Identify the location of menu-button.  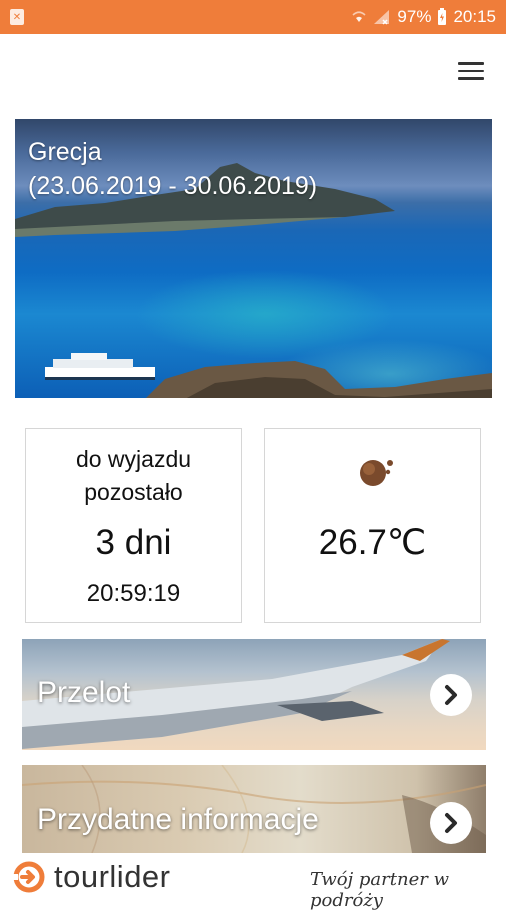
(471, 71).